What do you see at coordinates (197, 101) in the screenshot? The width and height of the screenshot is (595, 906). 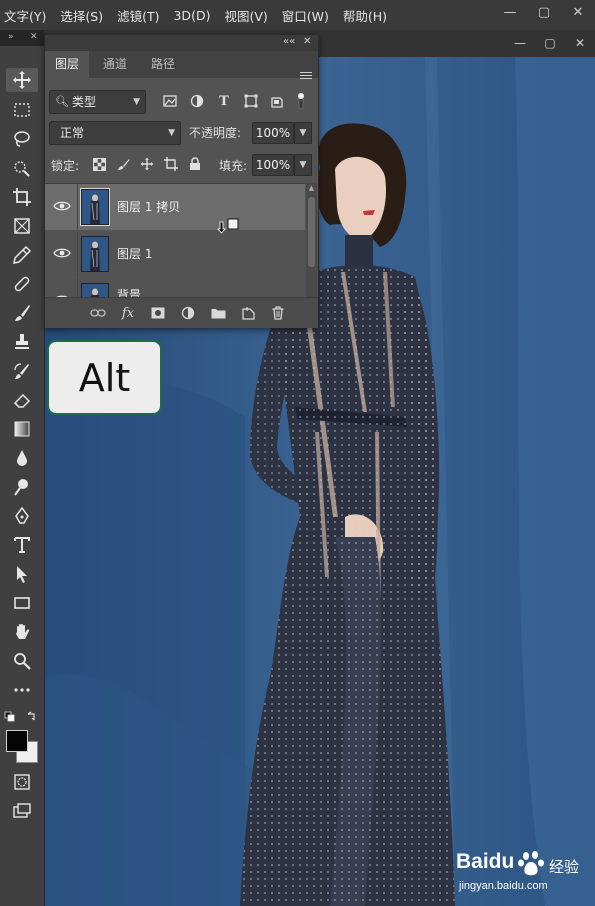 I see `adjustment-filter-icon` at bounding box center [197, 101].